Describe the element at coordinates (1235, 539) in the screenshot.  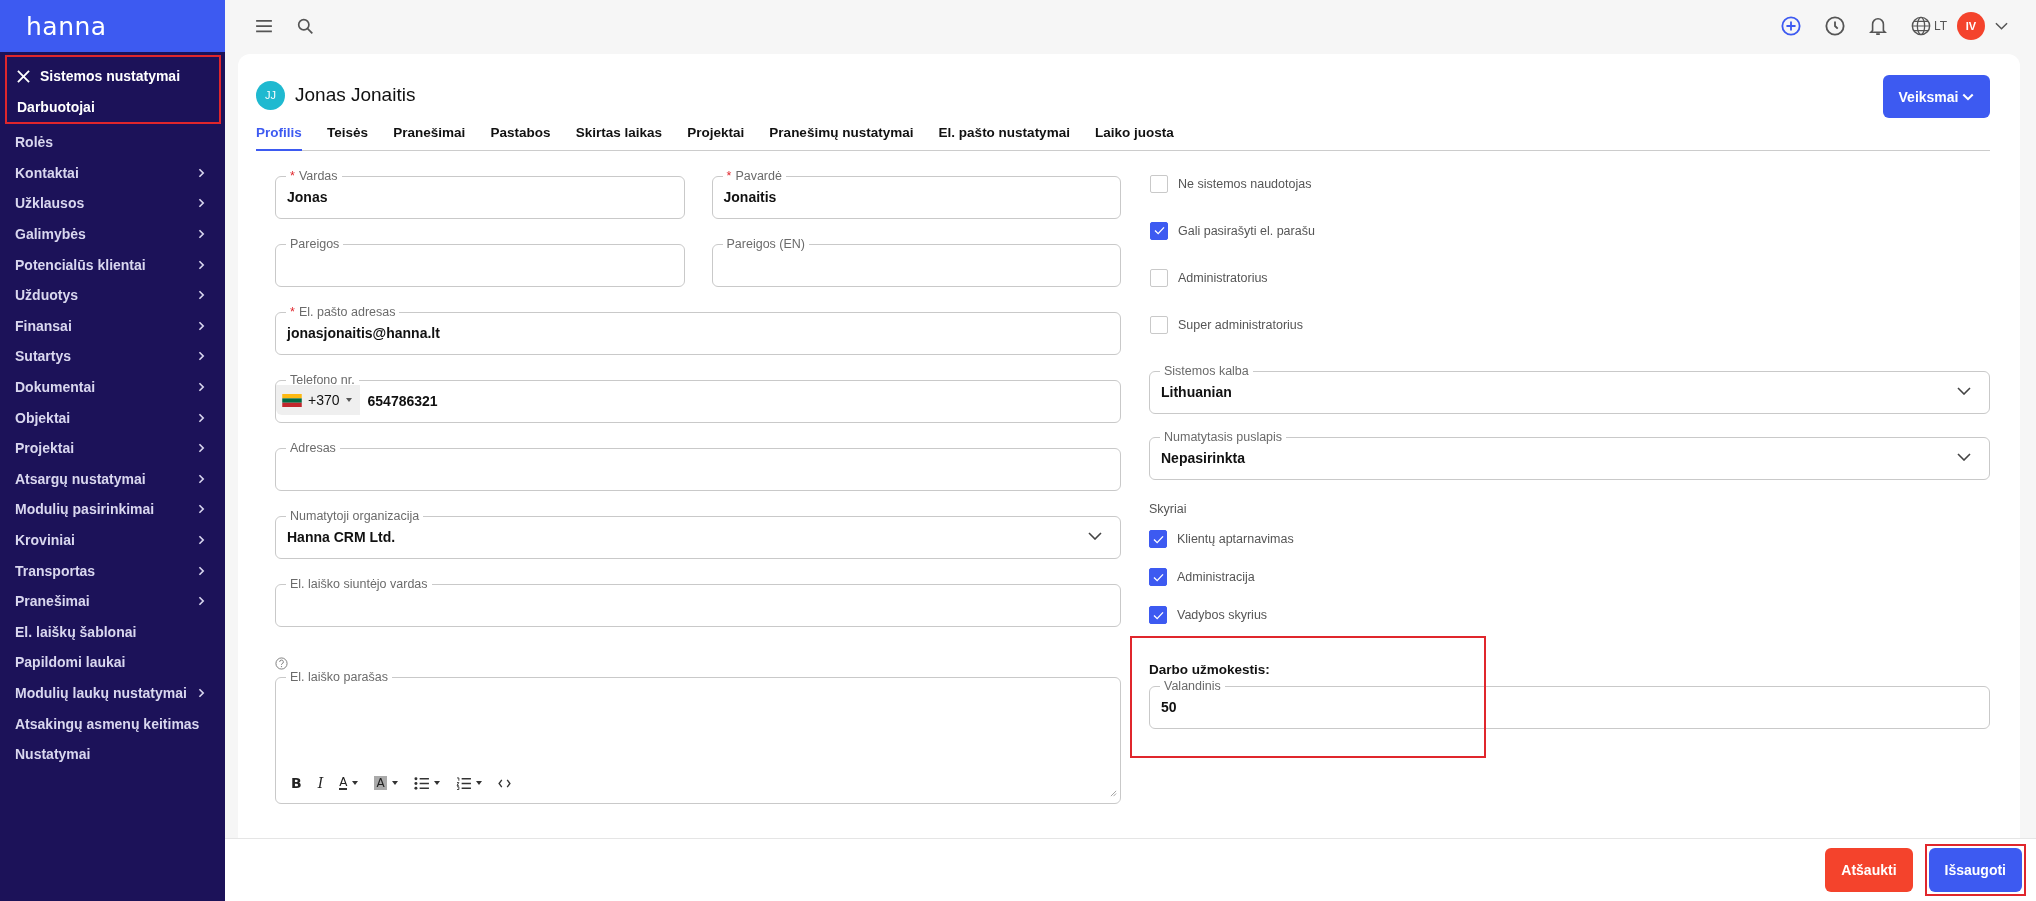
I see `checkbox-label: Klientų aptarnavimas` at that location.